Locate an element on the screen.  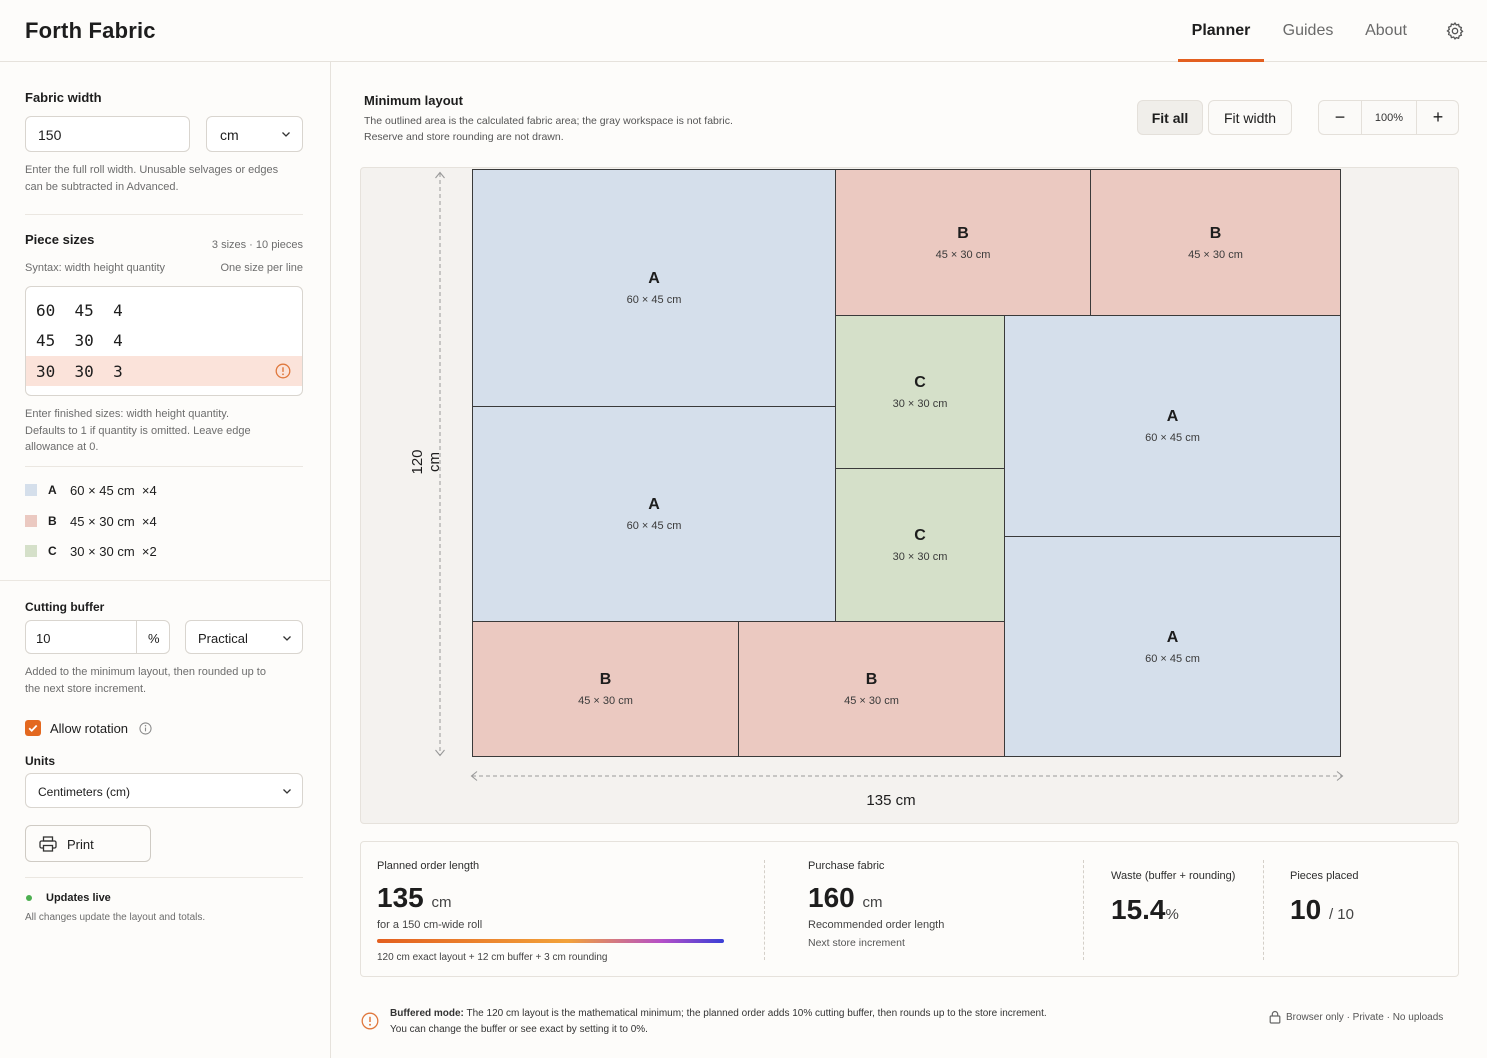
cutting-buffer-unit: % is located at coordinates (154, 638).